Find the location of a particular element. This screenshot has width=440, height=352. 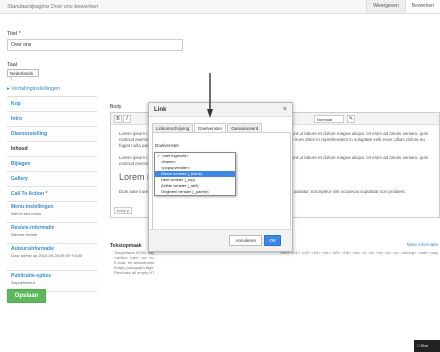

sidebar-item-summary: Gepubliceerd is located at coordinates (23, 282).